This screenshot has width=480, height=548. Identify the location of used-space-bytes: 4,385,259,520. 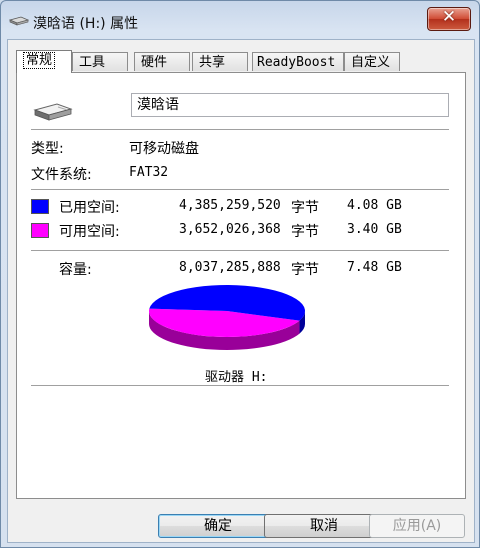
(230, 205).